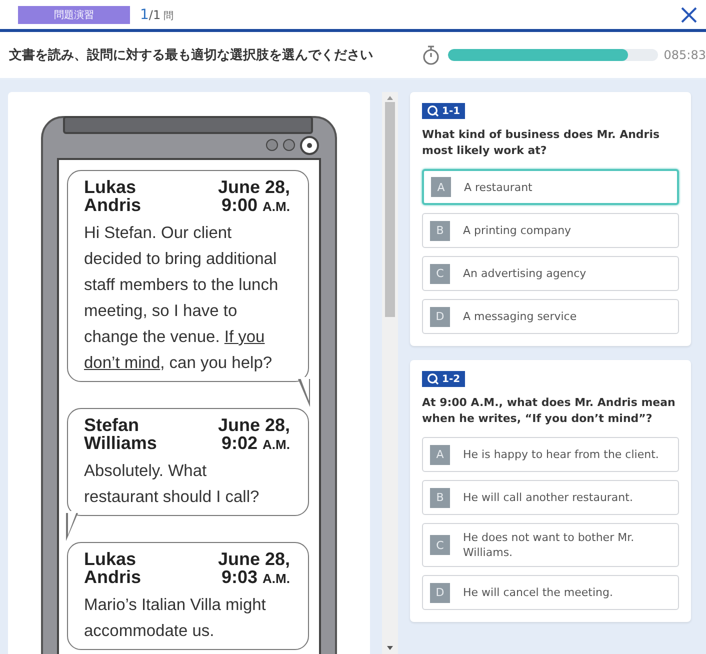 The image size is (706, 654). Describe the element at coordinates (550, 273) in the screenshot. I see `answer-option: C An advertising agency` at that location.